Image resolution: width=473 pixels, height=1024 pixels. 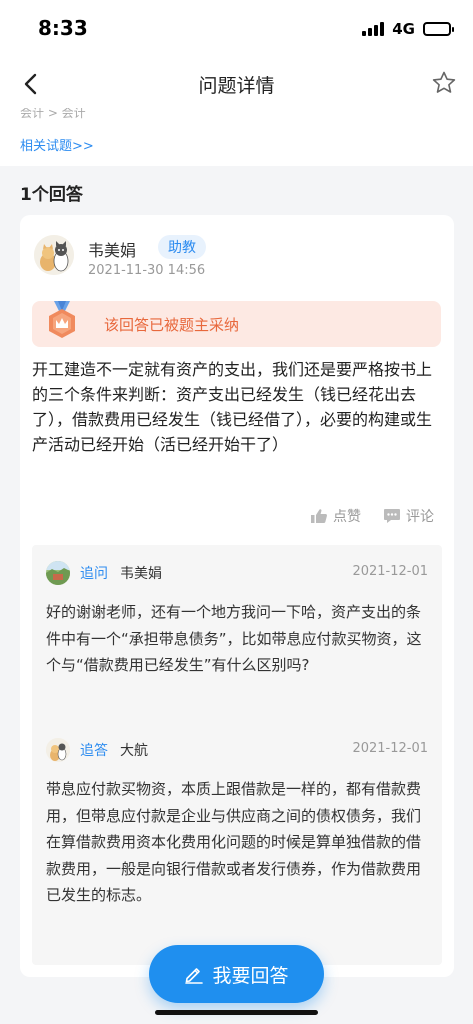 What do you see at coordinates (57, 144) in the screenshot?
I see `related-questions-link: 相关试题>>` at bounding box center [57, 144].